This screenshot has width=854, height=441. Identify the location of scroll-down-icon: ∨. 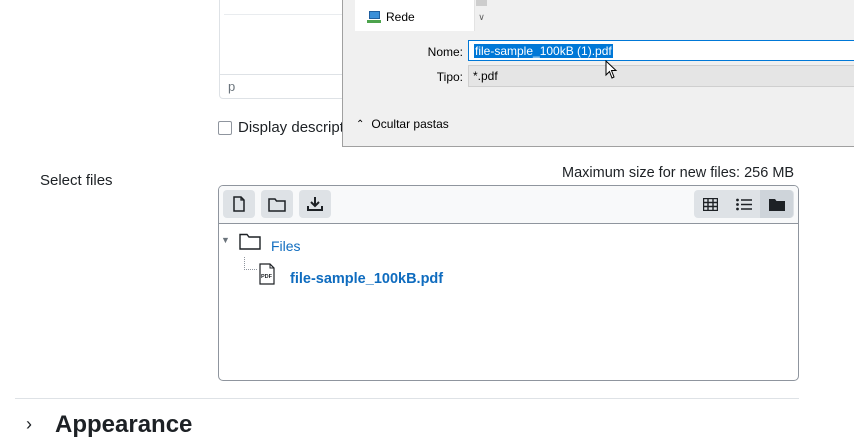
(481, 17).